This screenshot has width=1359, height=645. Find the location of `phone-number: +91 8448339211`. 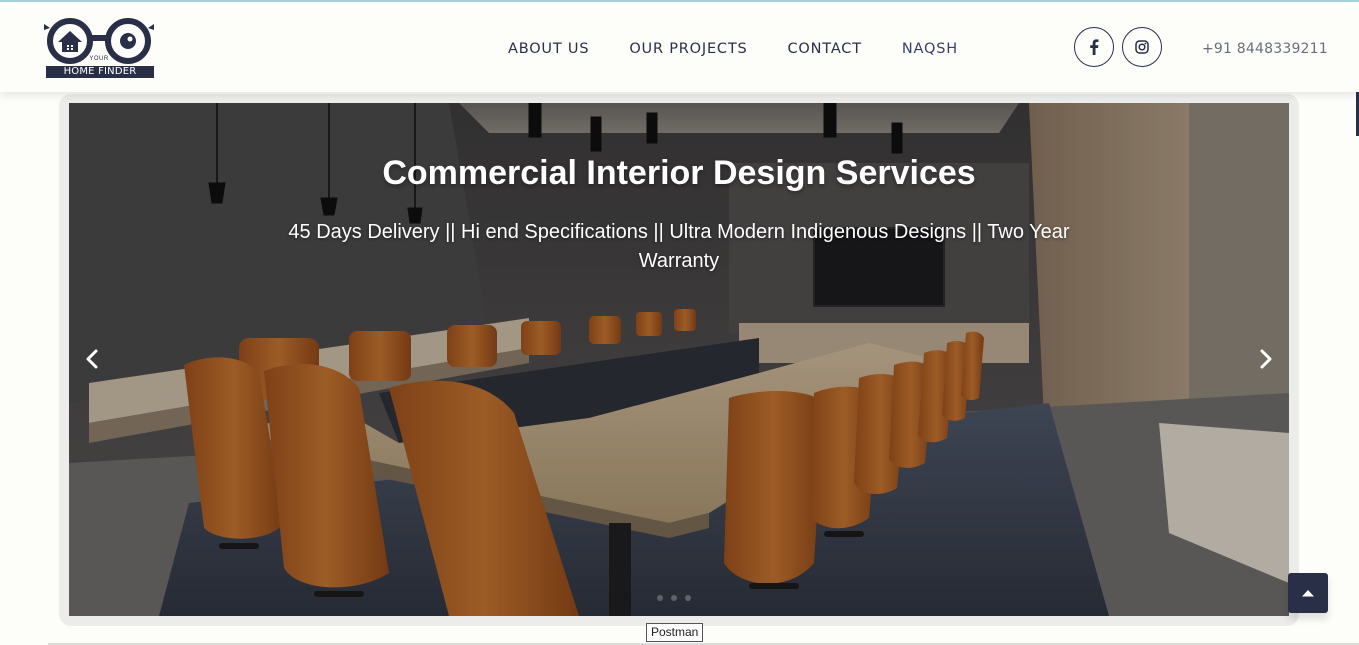

phone-number: +91 8448339211 is located at coordinates (1265, 49).